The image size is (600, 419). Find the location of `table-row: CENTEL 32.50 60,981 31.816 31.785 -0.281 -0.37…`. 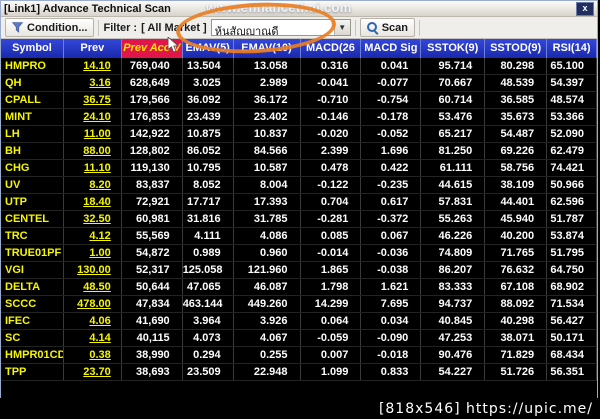

table-row: CENTEL 32.50 60,981 31.816 31.785 -0.281 -0.37… is located at coordinates (299, 219).